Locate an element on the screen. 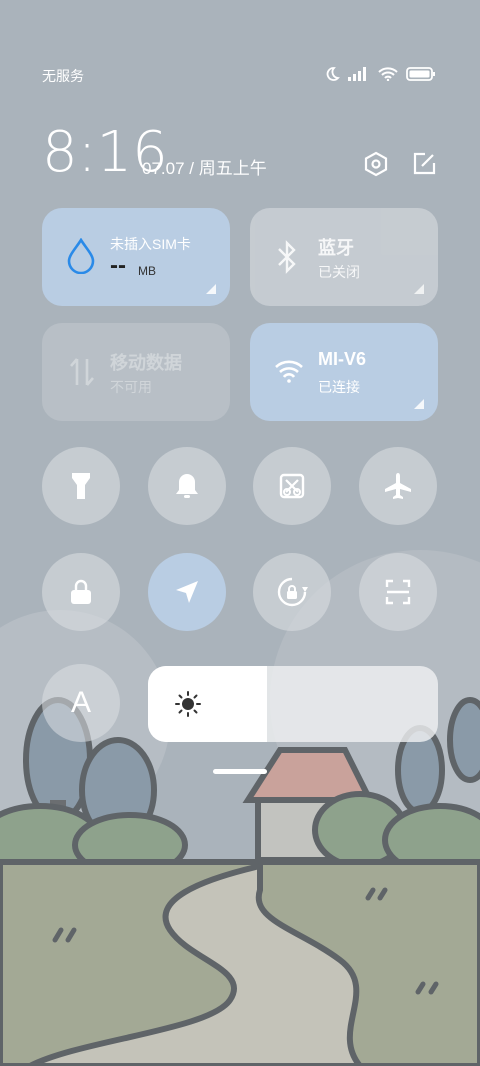 The image size is (480, 1066). ring-toggle is located at coordinates (187, 486).